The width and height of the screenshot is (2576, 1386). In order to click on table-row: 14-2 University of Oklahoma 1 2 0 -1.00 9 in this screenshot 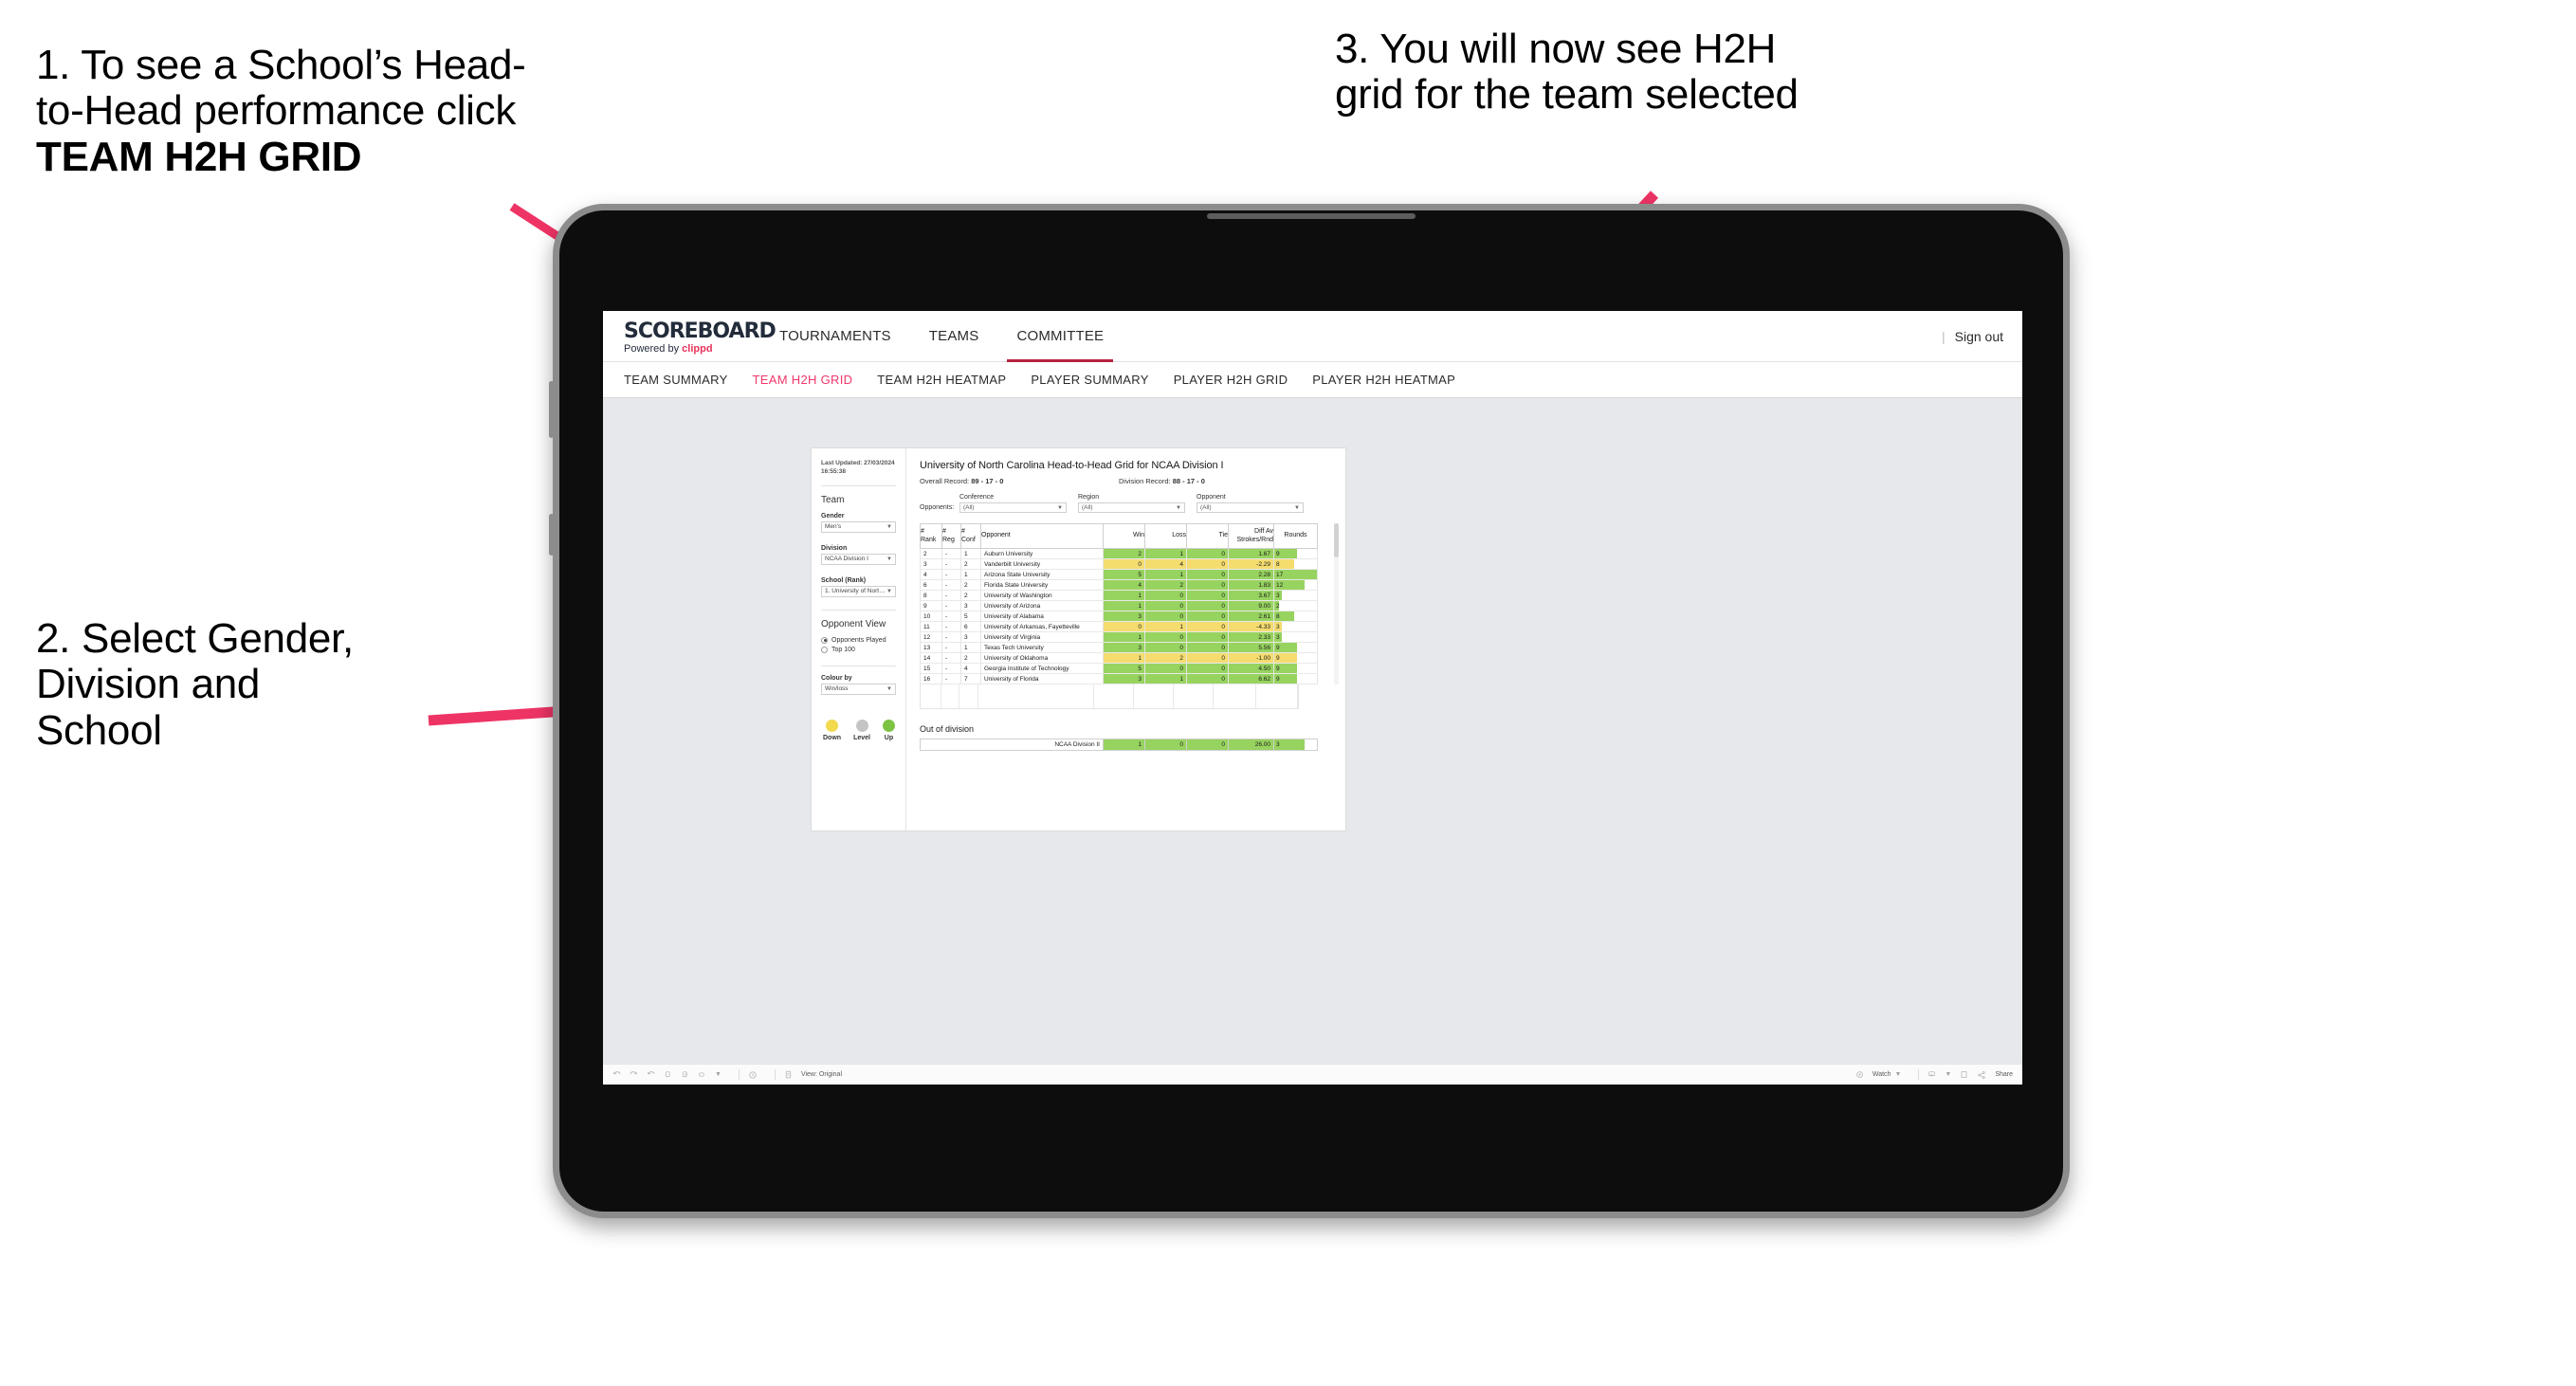, I will do `click(1119, 658)`.